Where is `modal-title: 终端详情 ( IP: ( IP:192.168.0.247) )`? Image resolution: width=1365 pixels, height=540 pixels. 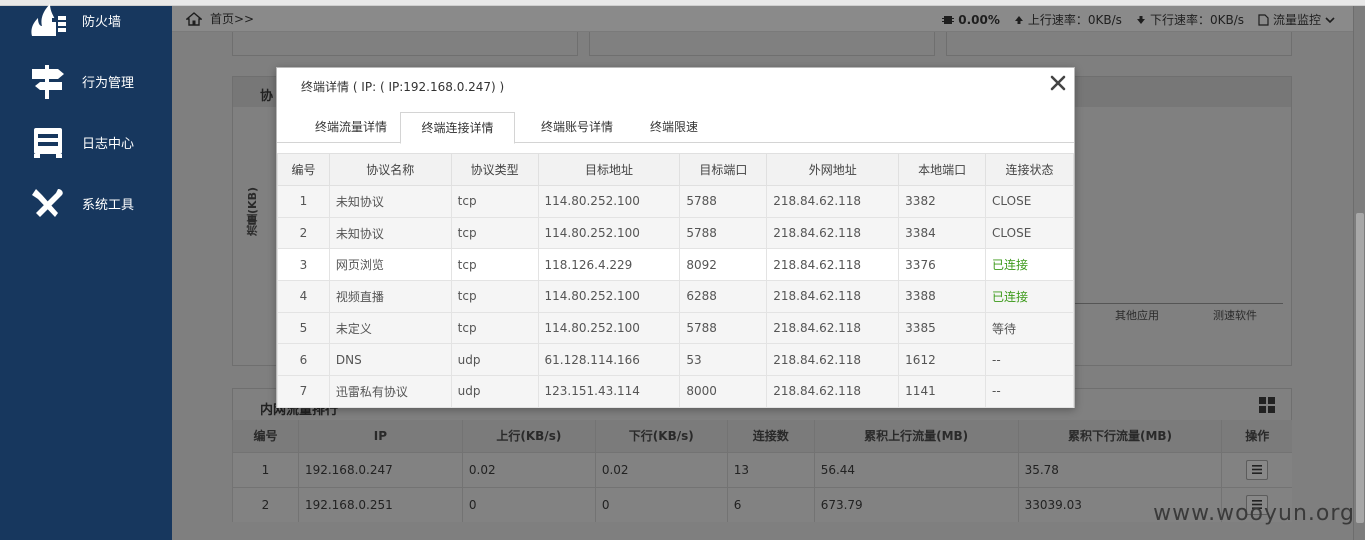 modal-title: 终端详情 ( IP: ( IP:192.168.0.247) ) is located at coordinates (403, 87).